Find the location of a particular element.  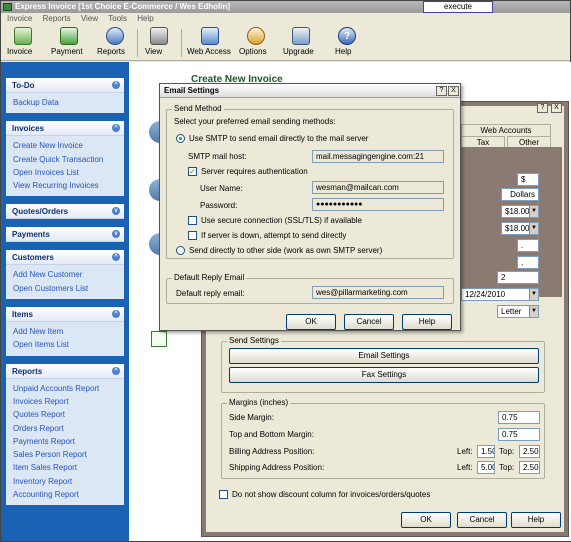

email-help-button-bottom: Help is located at coordinates (427, 322).